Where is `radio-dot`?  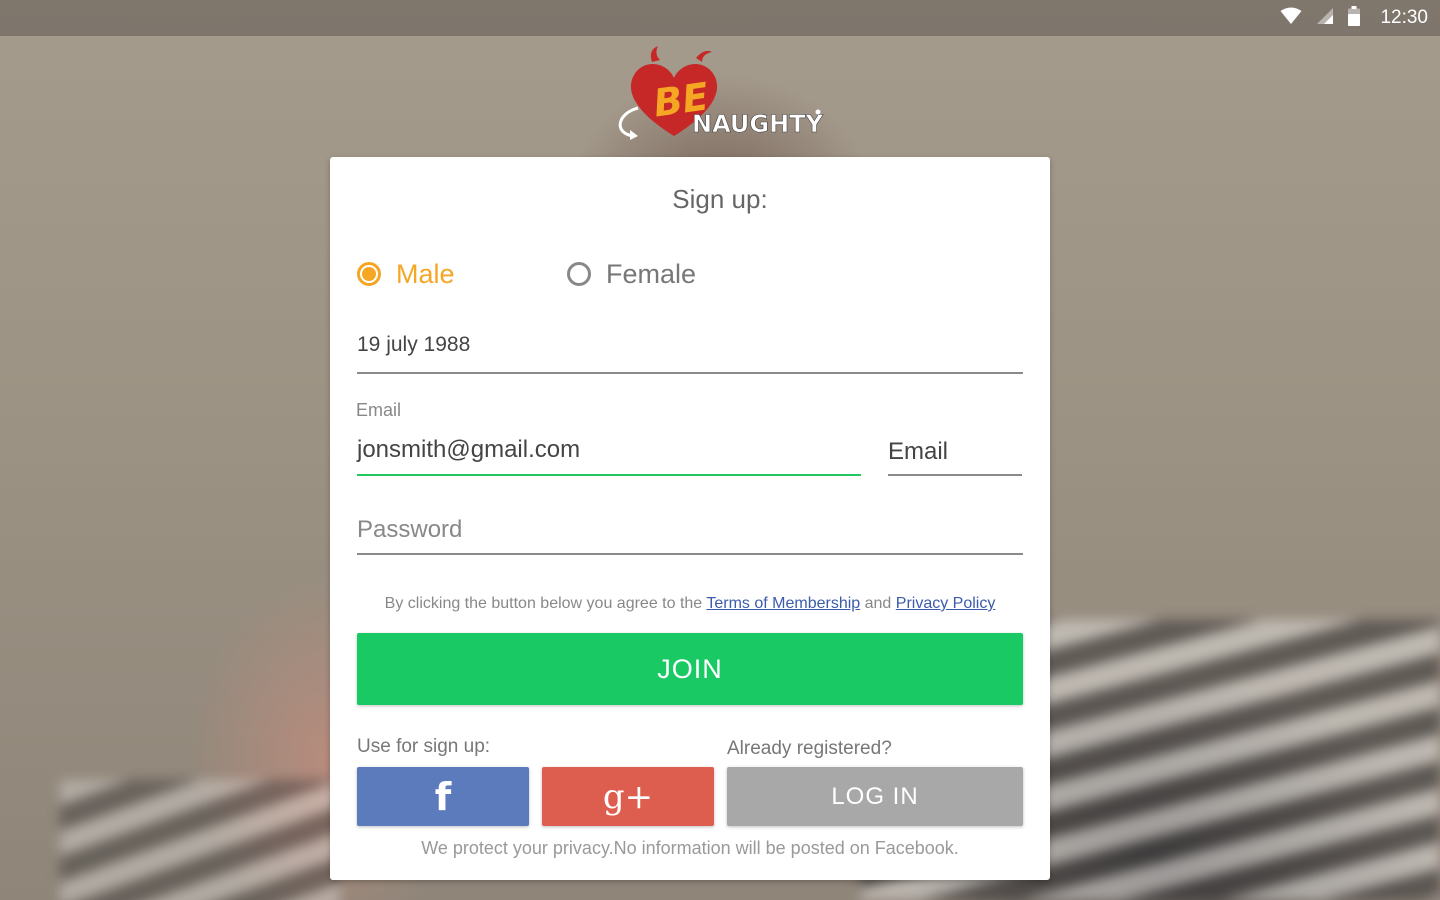
radio-dot is located at coordinates (369, 274).